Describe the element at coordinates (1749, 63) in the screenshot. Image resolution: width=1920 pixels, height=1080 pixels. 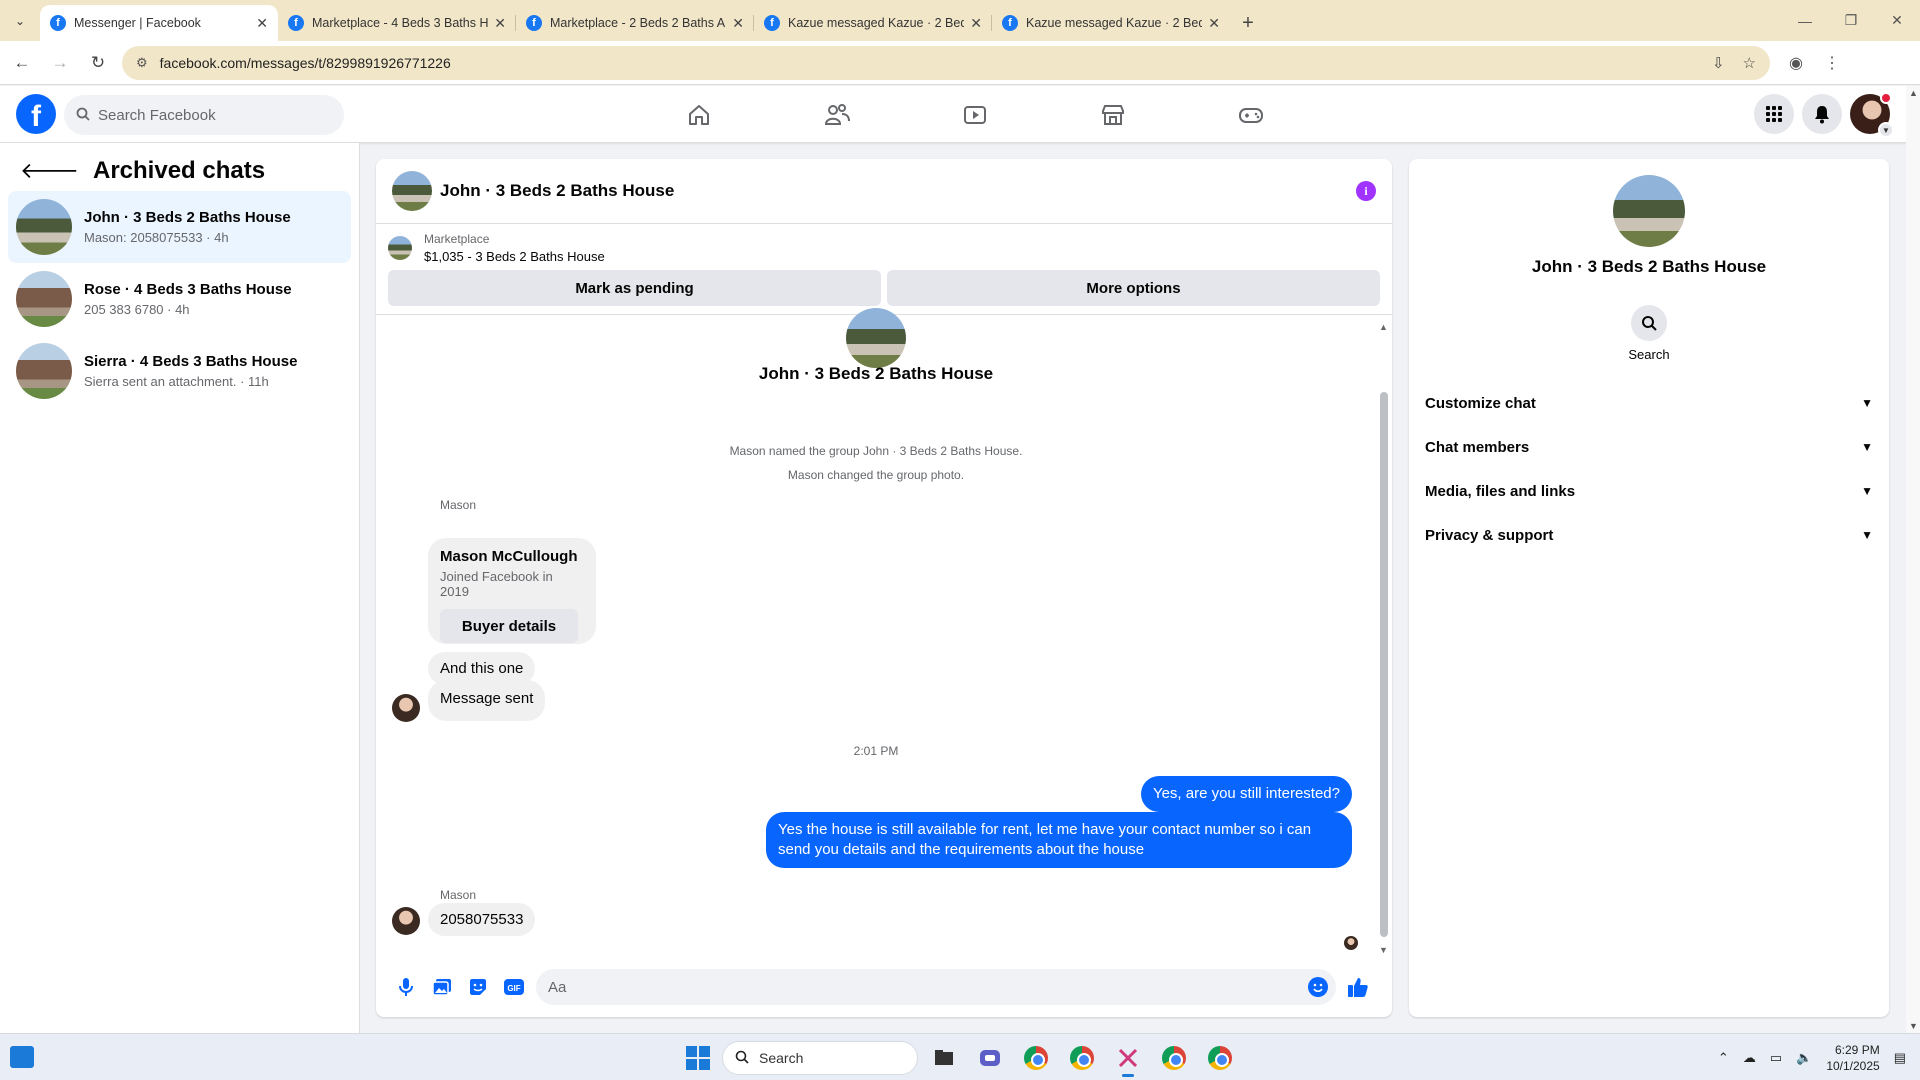
I see `bookmark-star-icon: ☆` at that location.